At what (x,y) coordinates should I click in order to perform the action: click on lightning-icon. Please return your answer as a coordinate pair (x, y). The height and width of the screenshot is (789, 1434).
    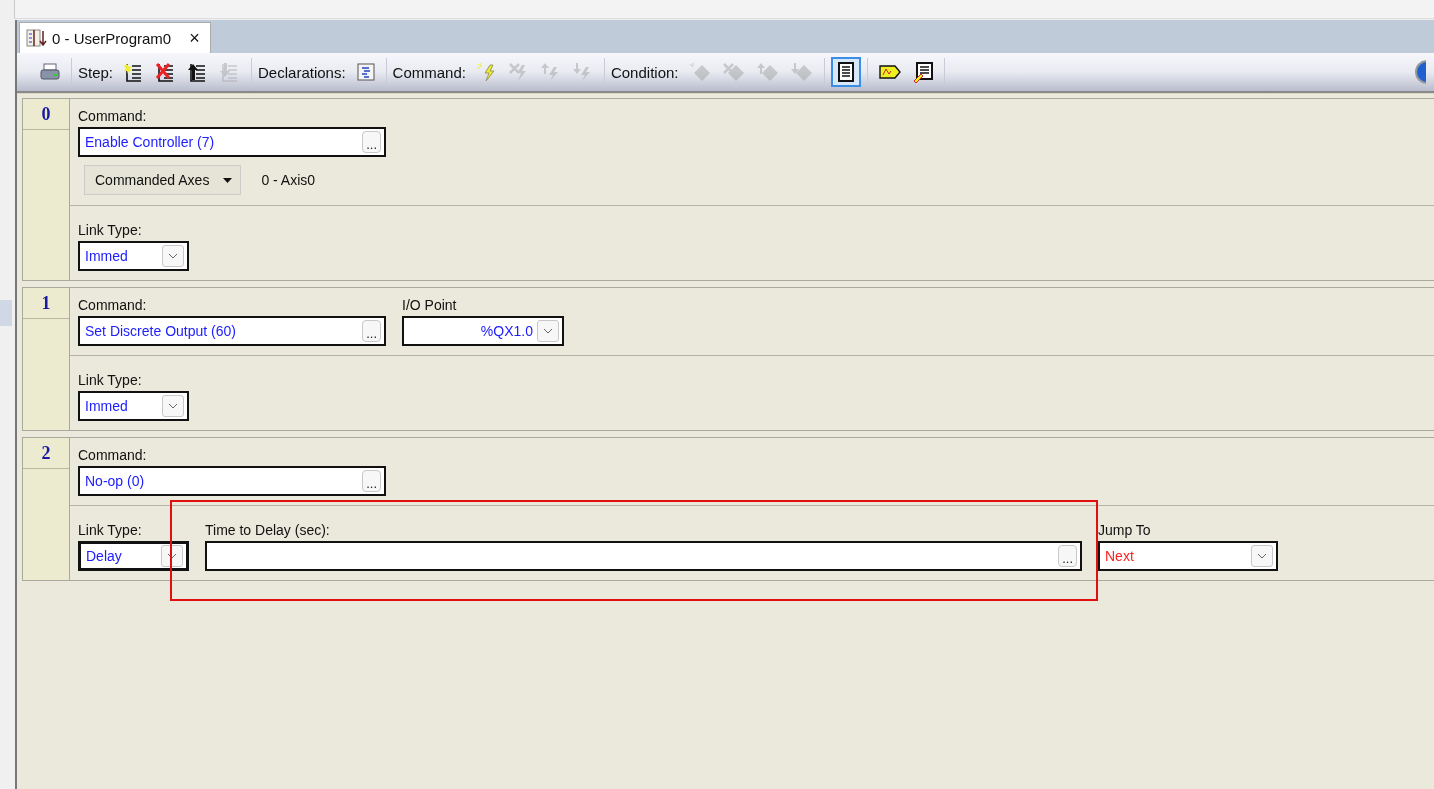
    Looking at the image, I should click on (486, 72).